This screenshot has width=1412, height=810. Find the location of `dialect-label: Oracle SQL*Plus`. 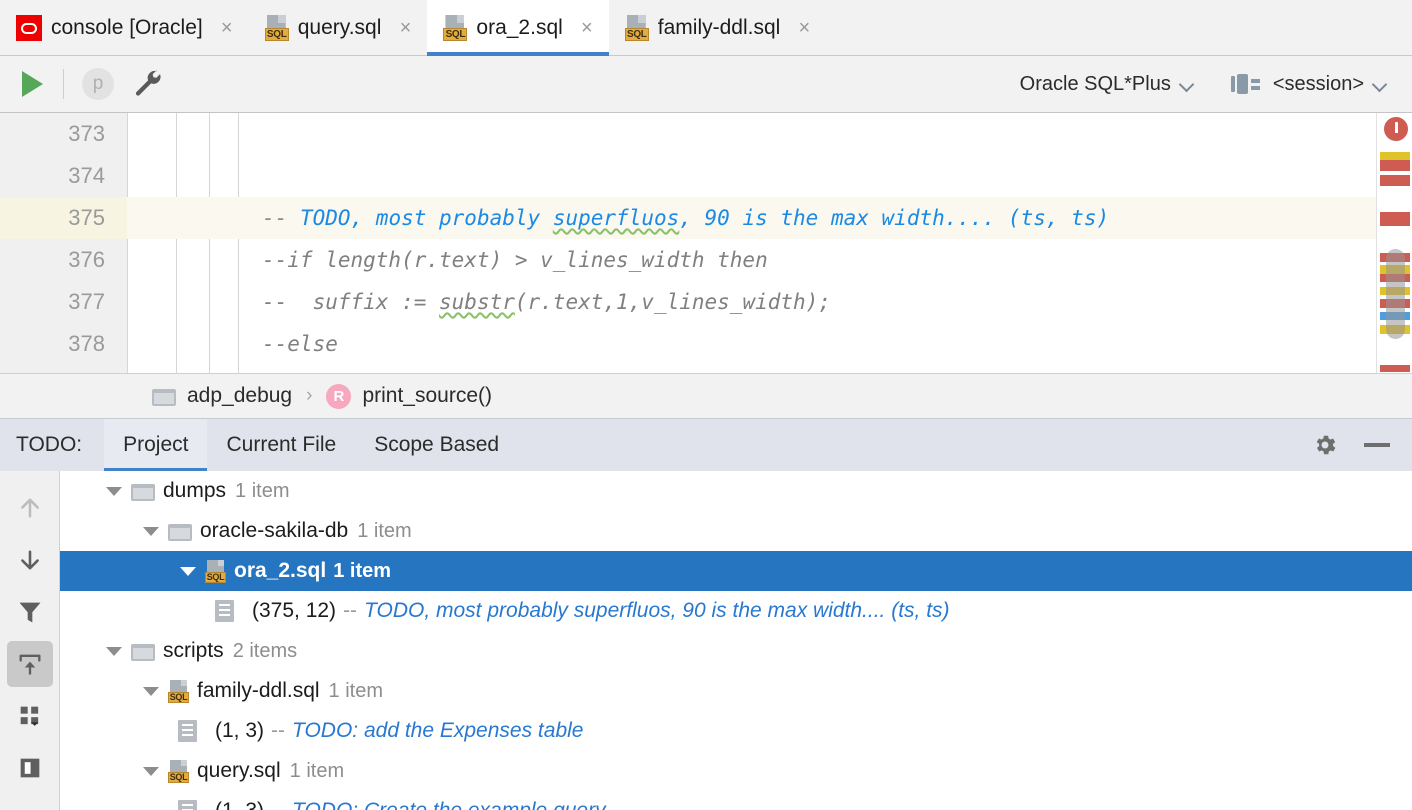

dialect-label: Oracle SQL*Plus is located at coordinates (1095, 83).